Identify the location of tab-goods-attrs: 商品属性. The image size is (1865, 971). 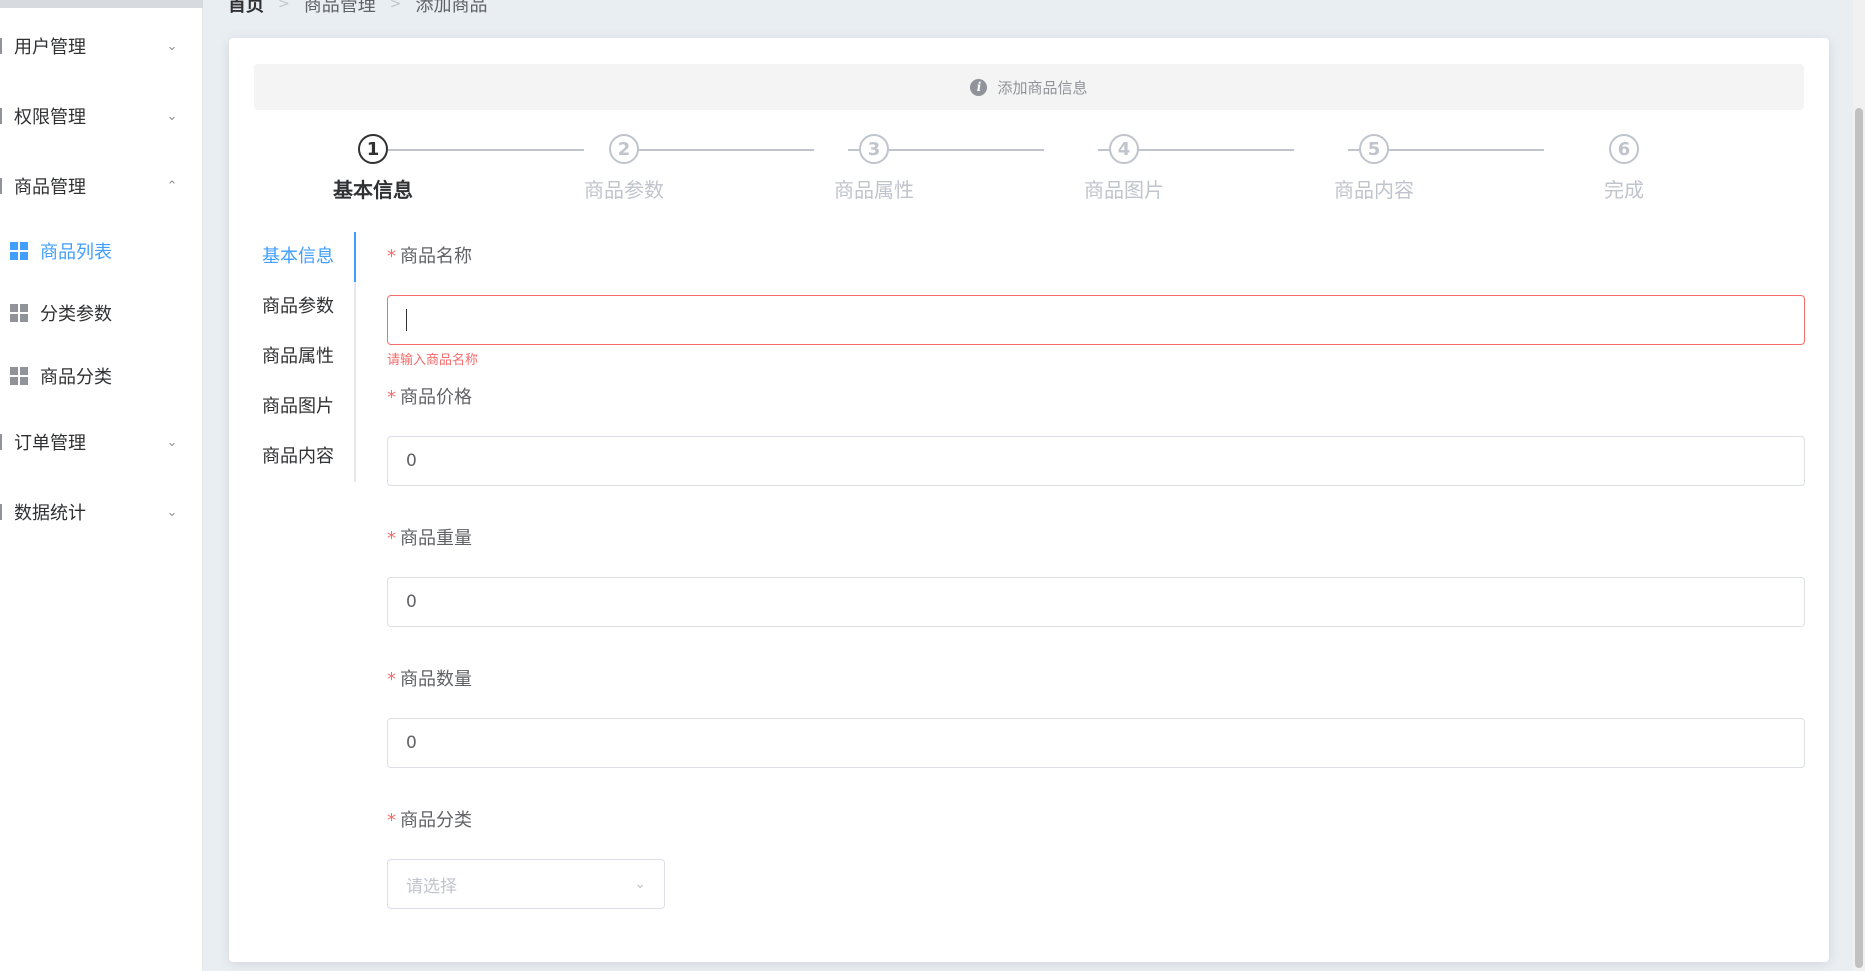
(304, 357).